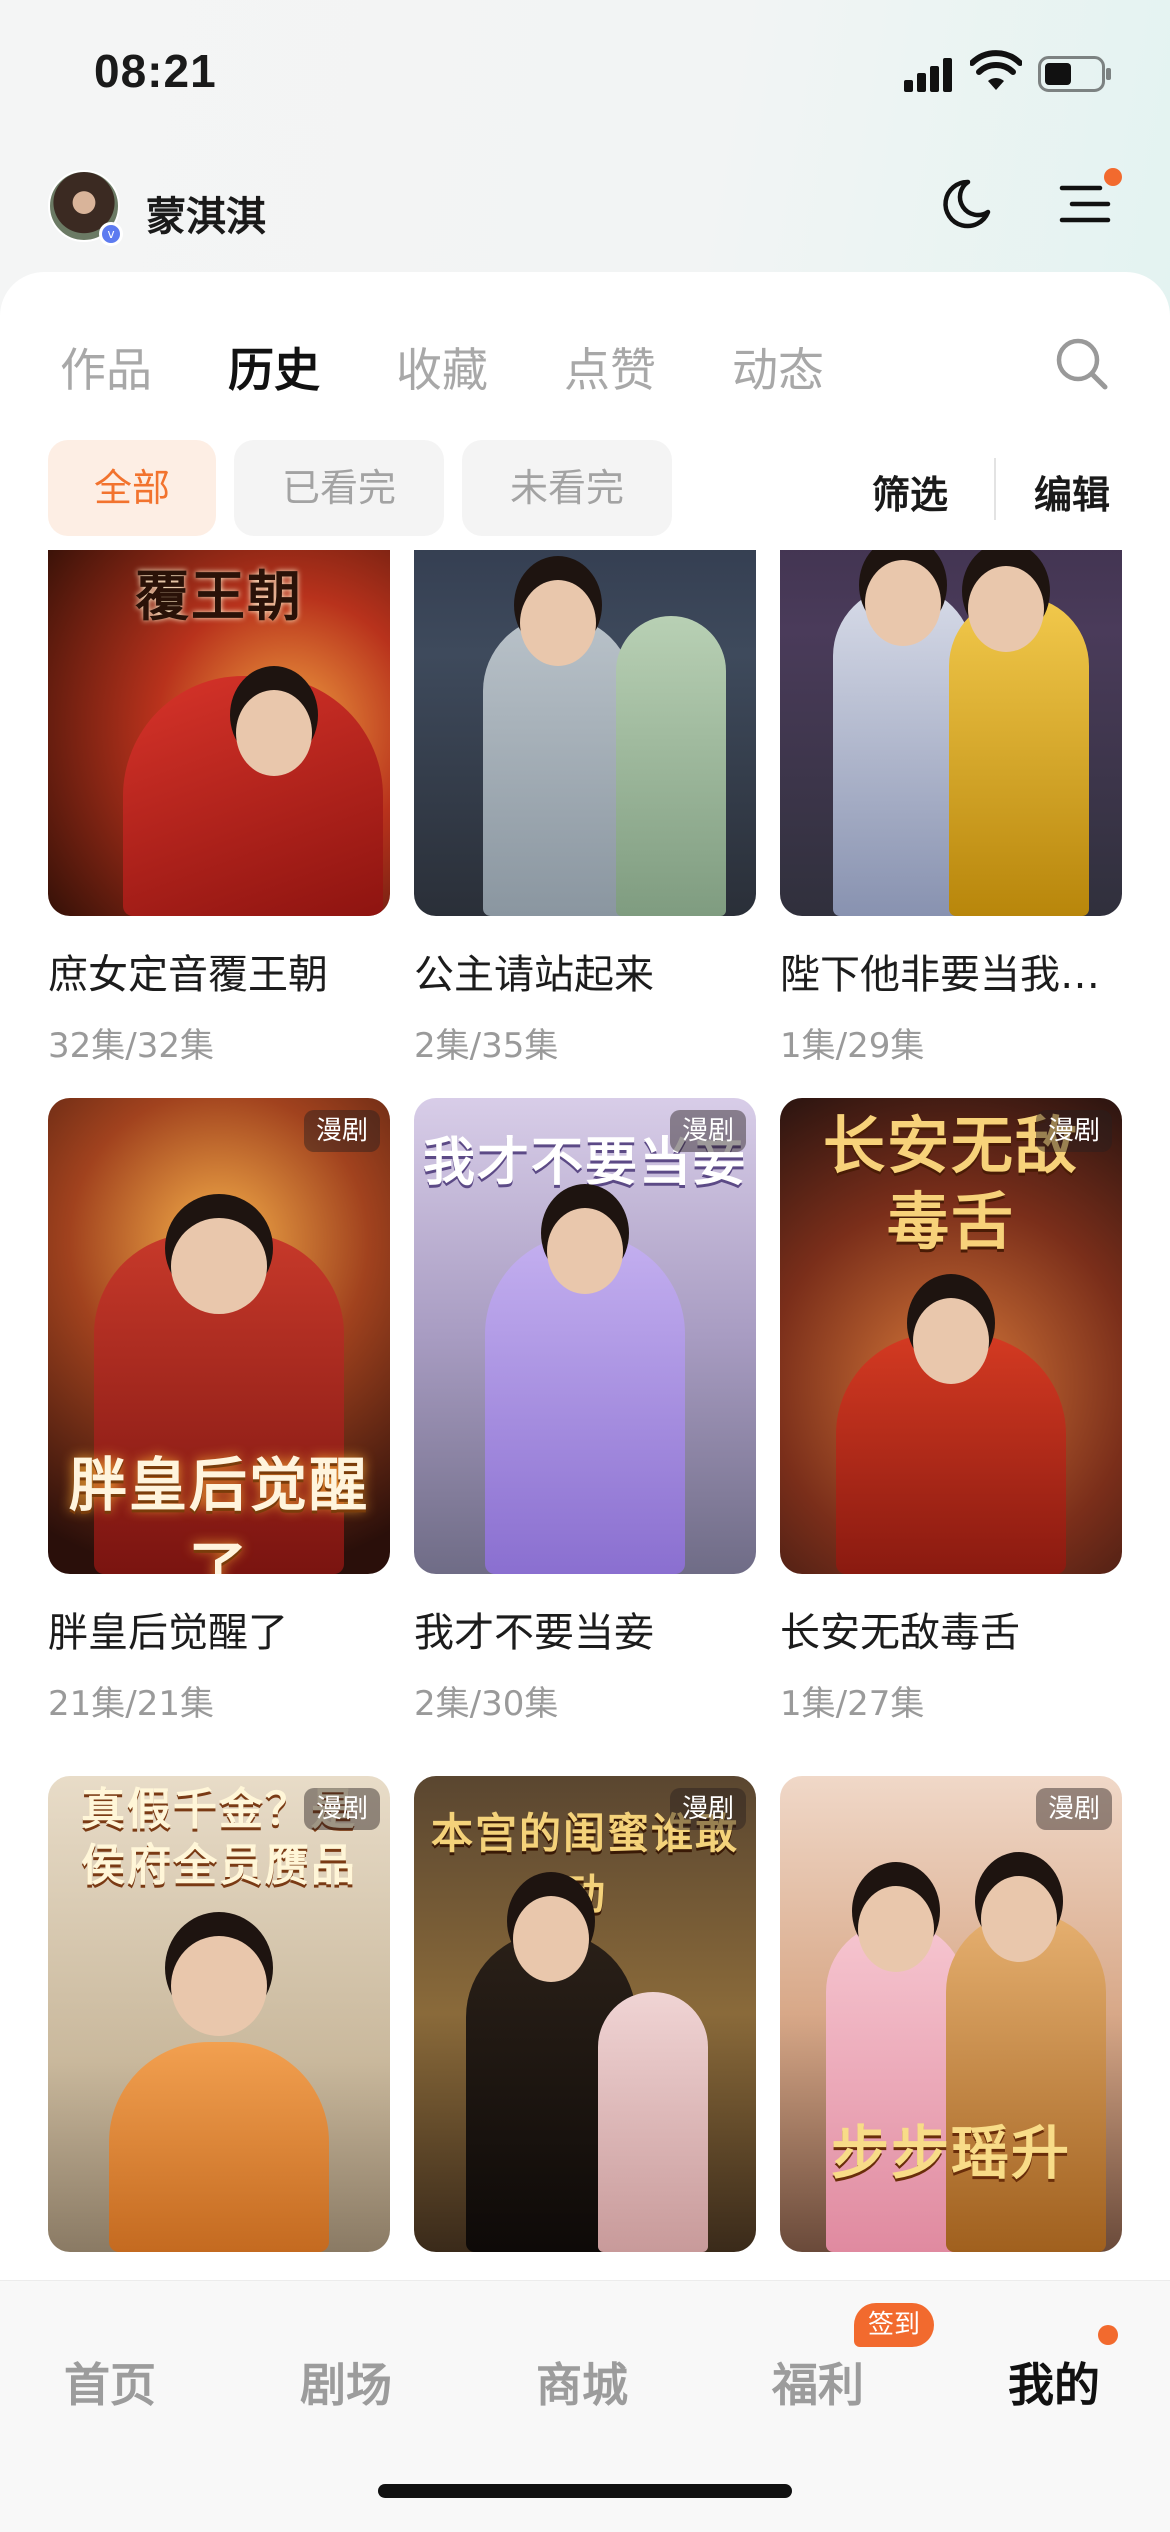 The width and height of the screenshot is (1170, 2532). I want to click on status-time: 08:21, so click(155, 71).